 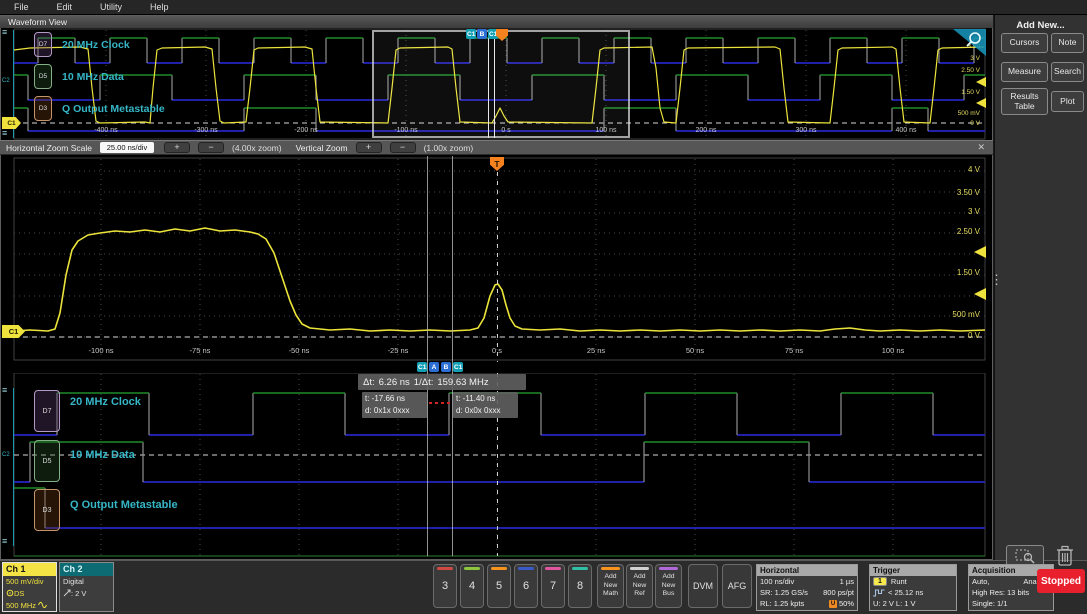 I want to click on acquisition-single: Single: 1/1, so click(x=990, y=603).